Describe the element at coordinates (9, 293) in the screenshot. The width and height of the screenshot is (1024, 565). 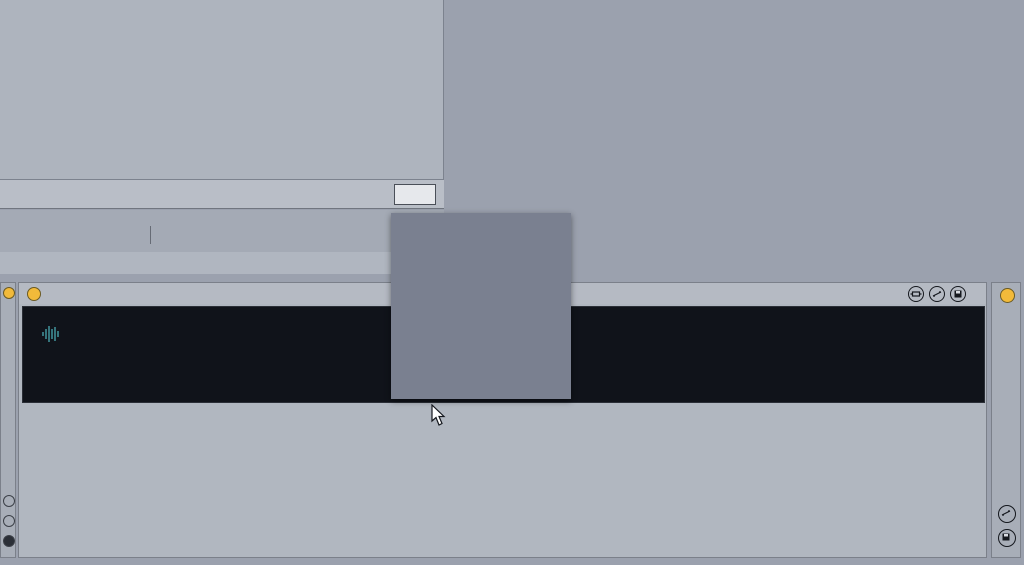
I see `mpe-tab-led` at that location.